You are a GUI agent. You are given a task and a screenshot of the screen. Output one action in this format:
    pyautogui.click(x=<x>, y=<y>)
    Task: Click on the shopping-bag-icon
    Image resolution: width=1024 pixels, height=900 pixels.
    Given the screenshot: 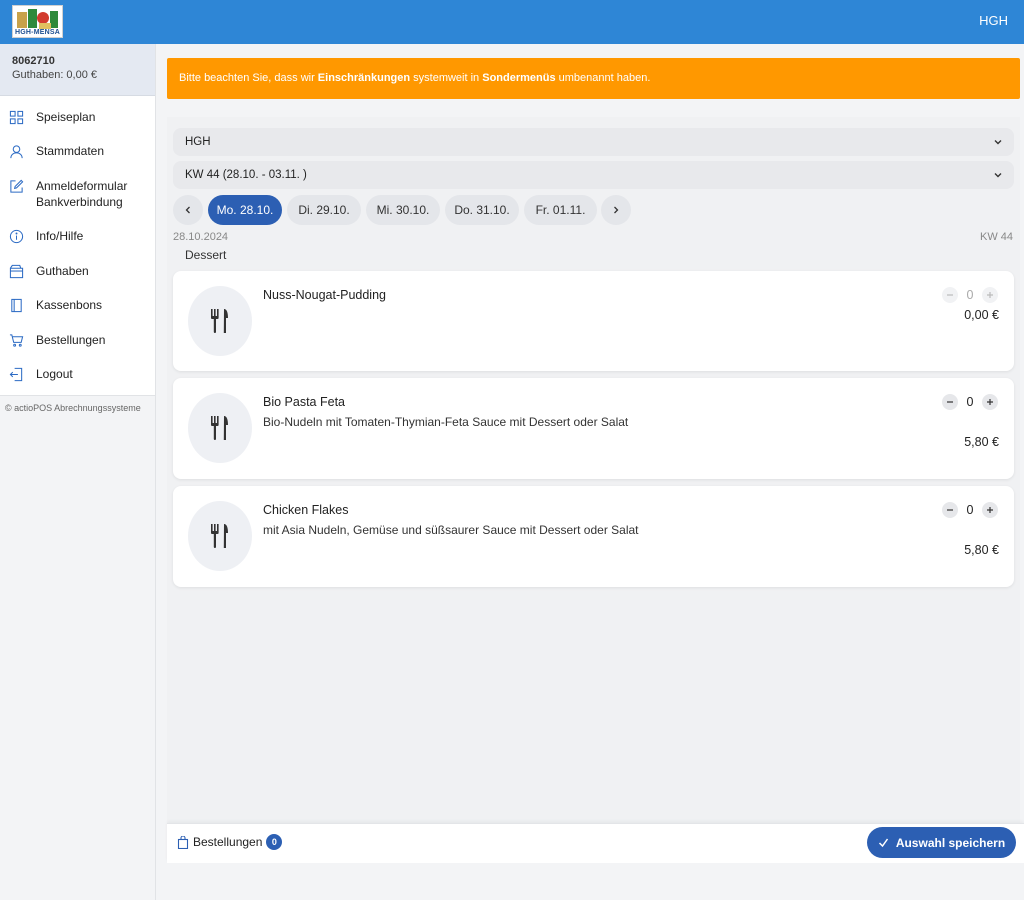 What is the action you would take?
    pyautogui.click(x=183, y=842)
    